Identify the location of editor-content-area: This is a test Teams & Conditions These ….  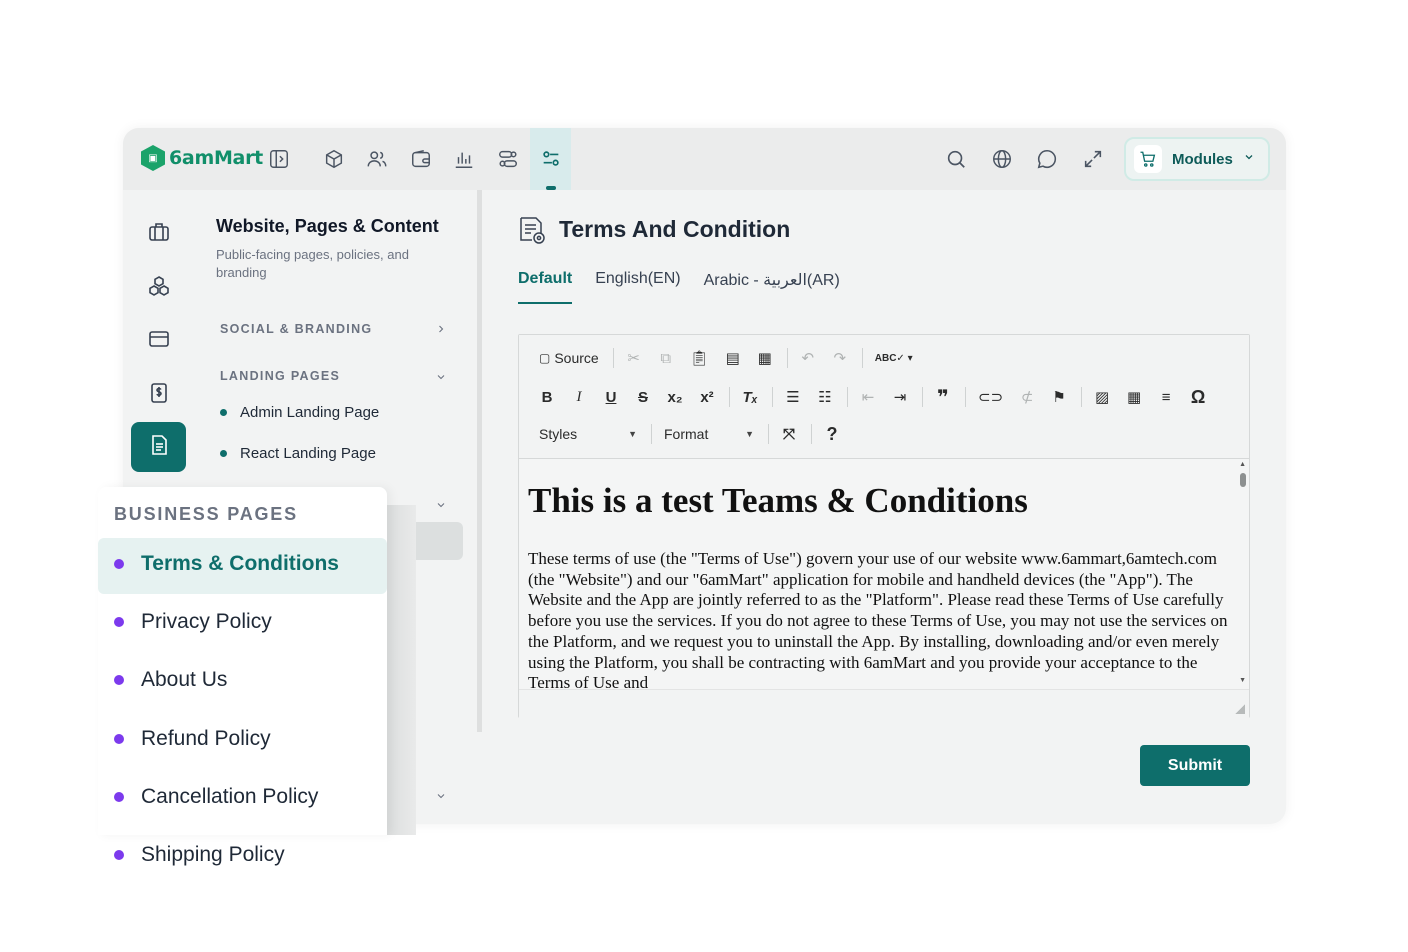
(884, 574).